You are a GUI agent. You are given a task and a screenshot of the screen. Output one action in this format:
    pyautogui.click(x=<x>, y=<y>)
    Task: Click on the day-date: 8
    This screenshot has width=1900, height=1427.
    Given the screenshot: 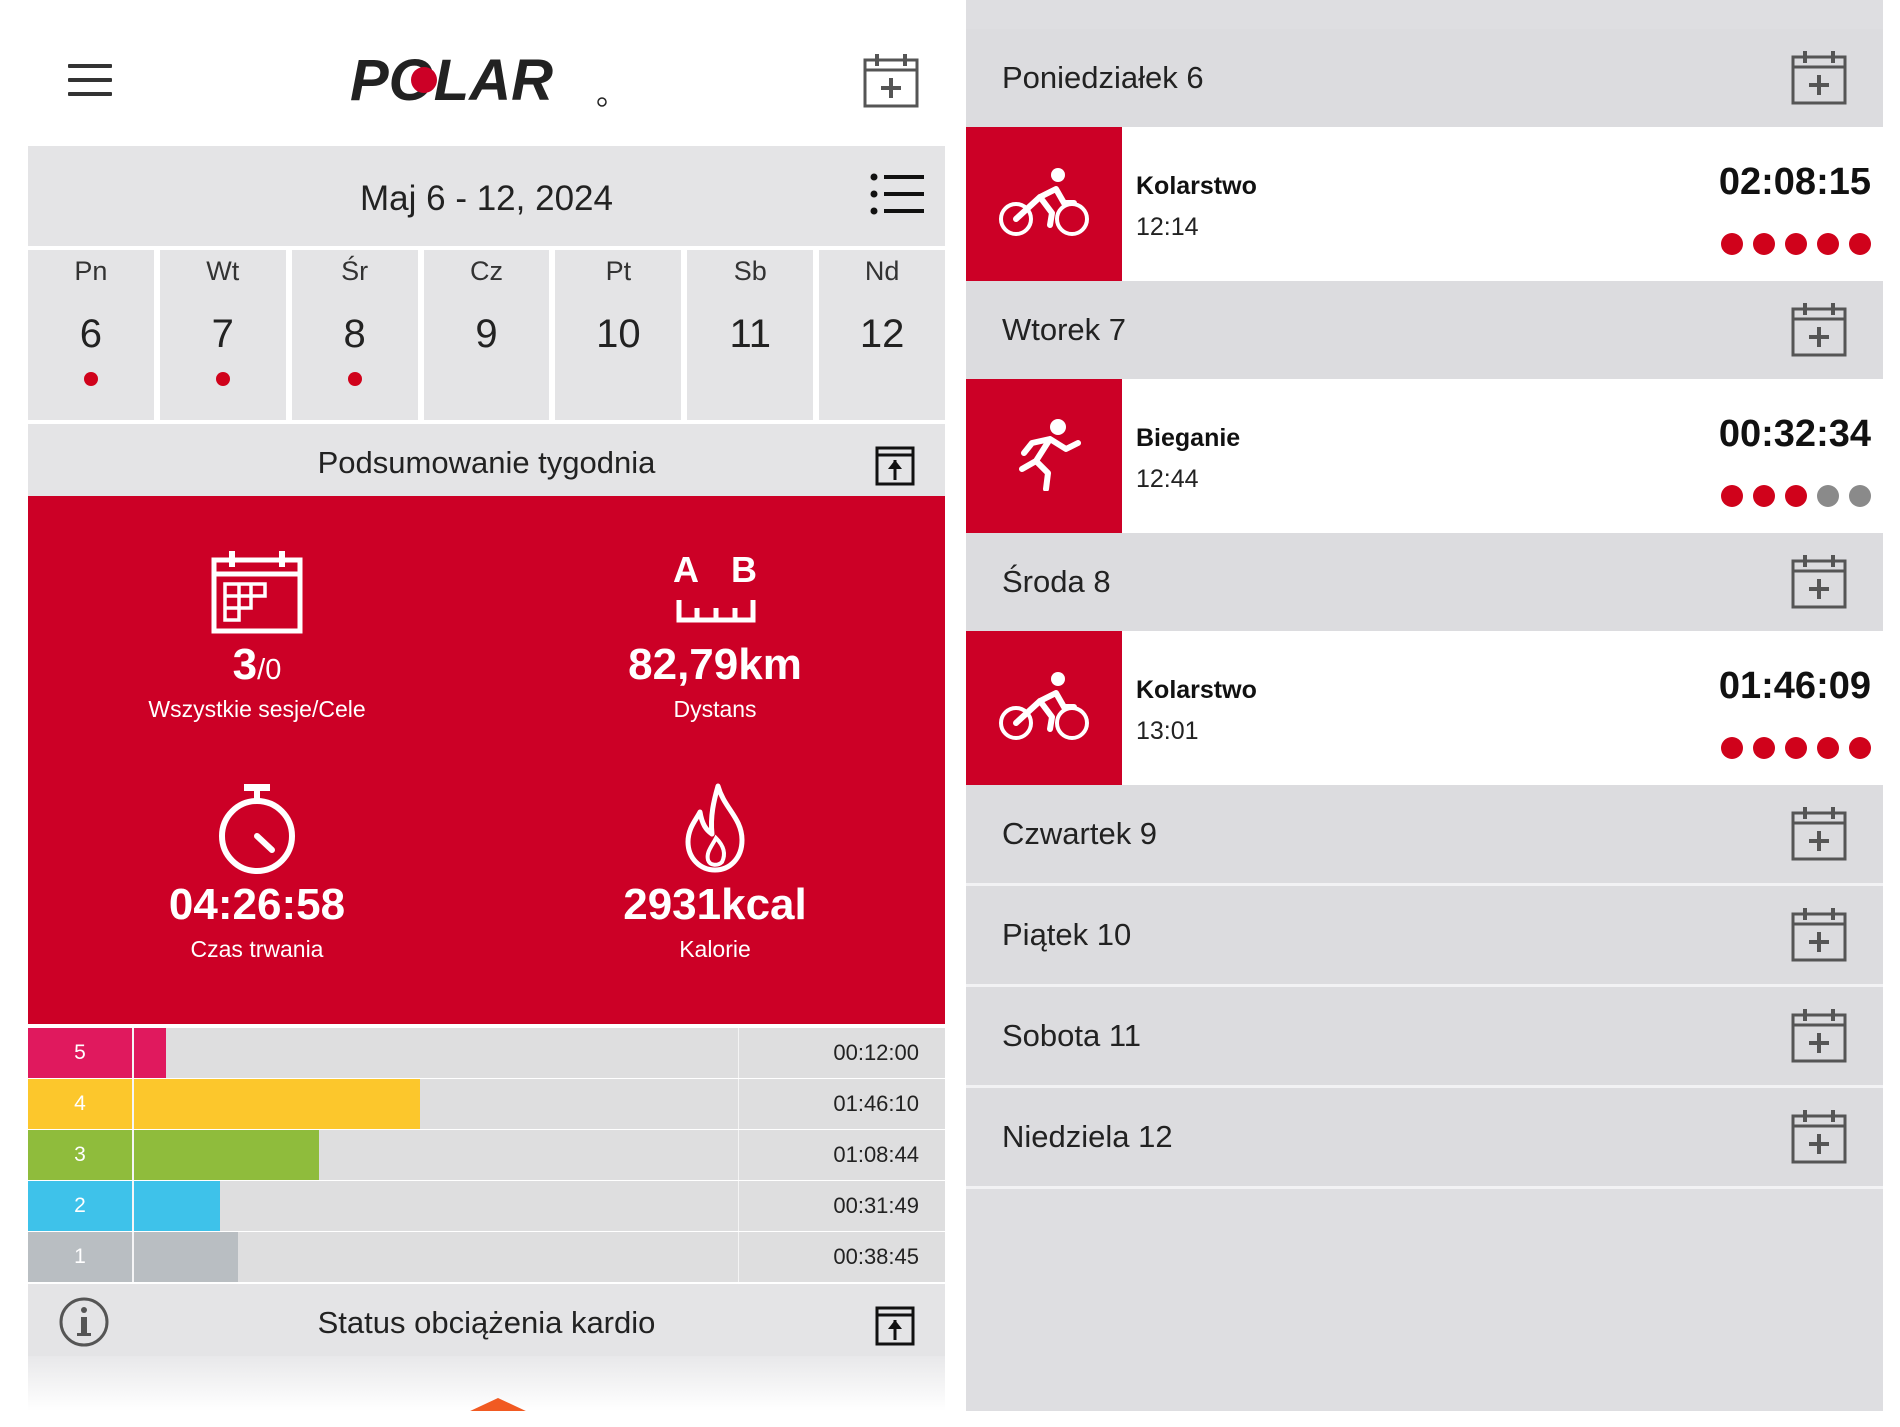 What is the action you would take?
    pyautogui.click(x=354, y=334)
    